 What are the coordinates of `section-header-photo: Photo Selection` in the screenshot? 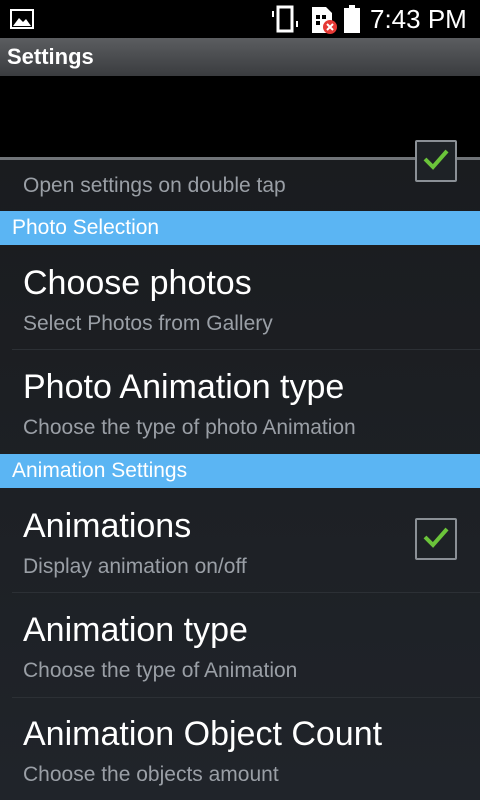 It's located at (240, 228).